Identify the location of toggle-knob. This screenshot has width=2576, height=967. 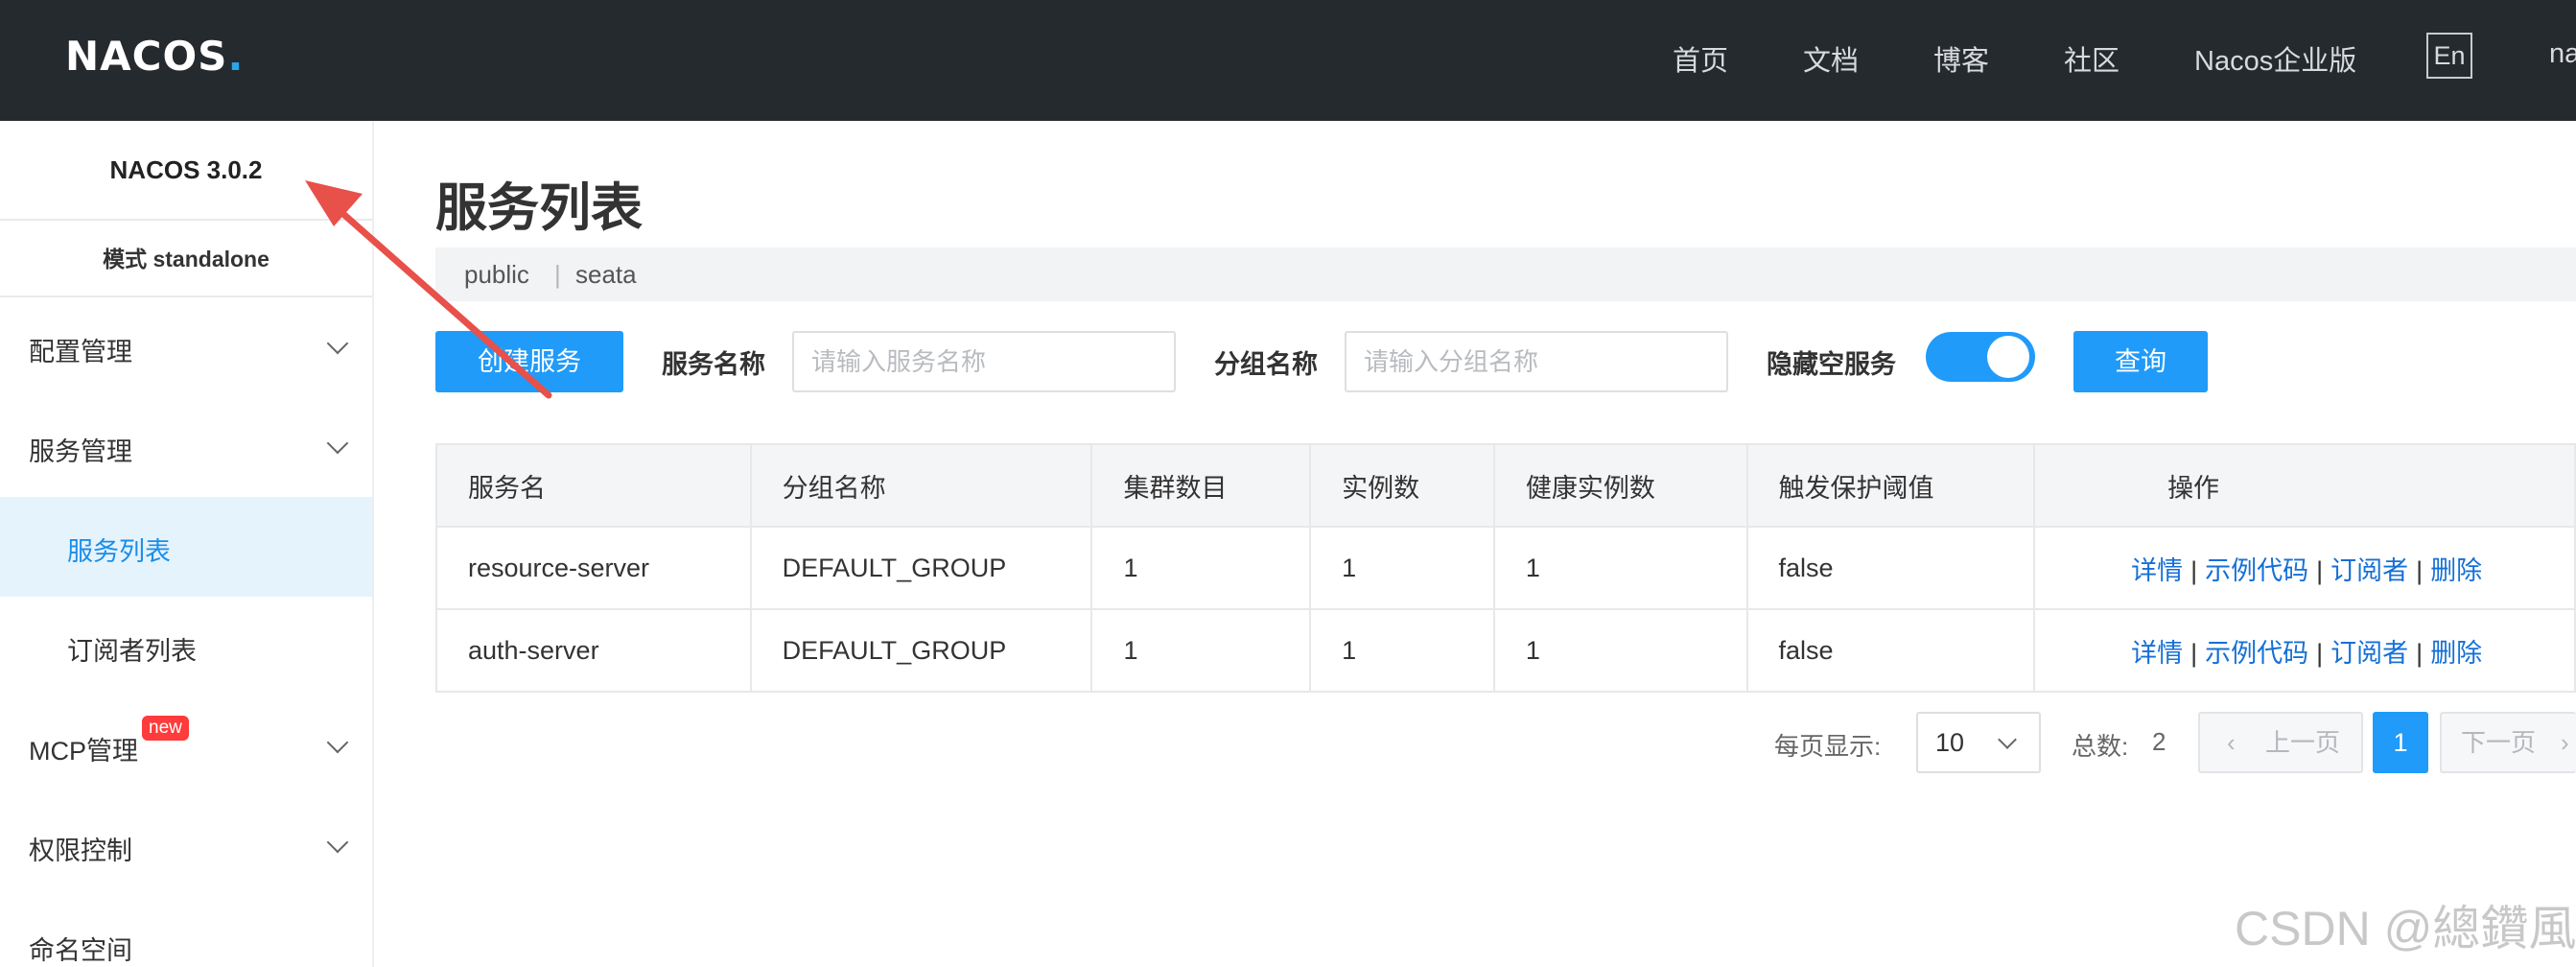
(2008, 357).